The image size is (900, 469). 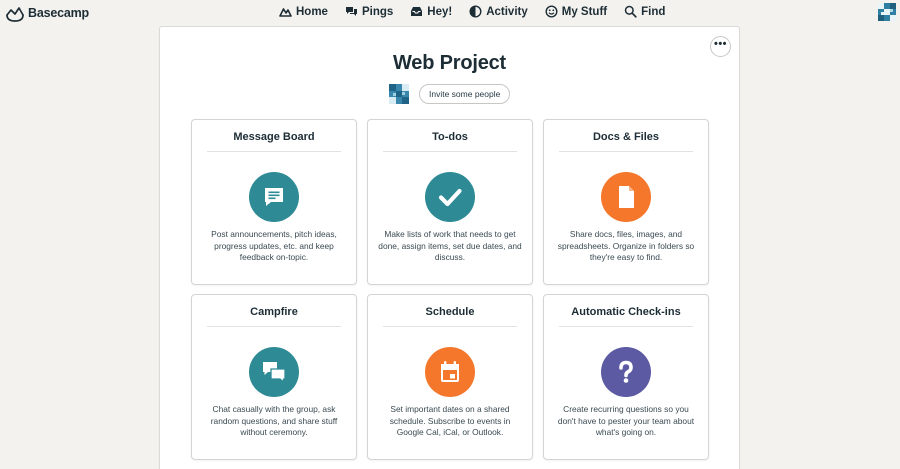 I want to click on main-nav: Home Pings Hey! Activity My Stuff Find, so click(x=472, y=11).